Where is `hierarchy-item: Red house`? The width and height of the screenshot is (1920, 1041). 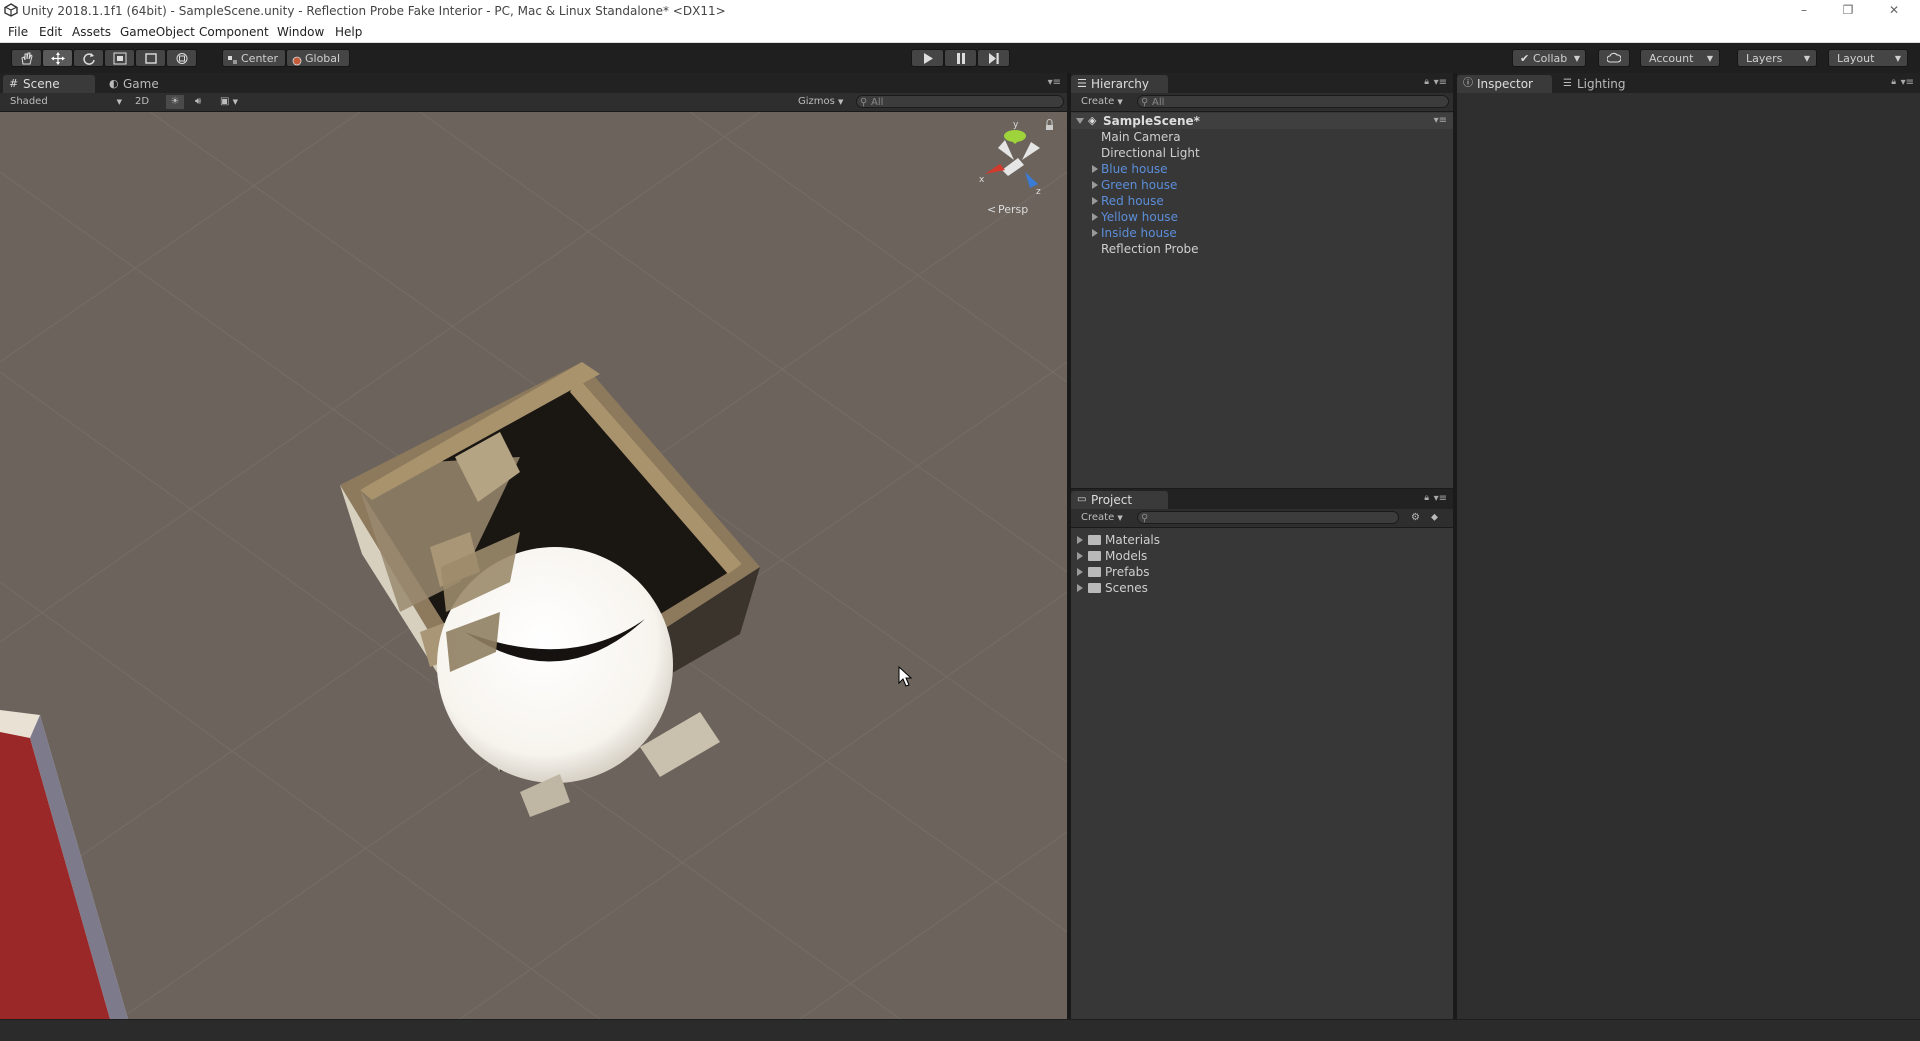 hierarchy-item: Red house is located at coordinates (1262, 201).